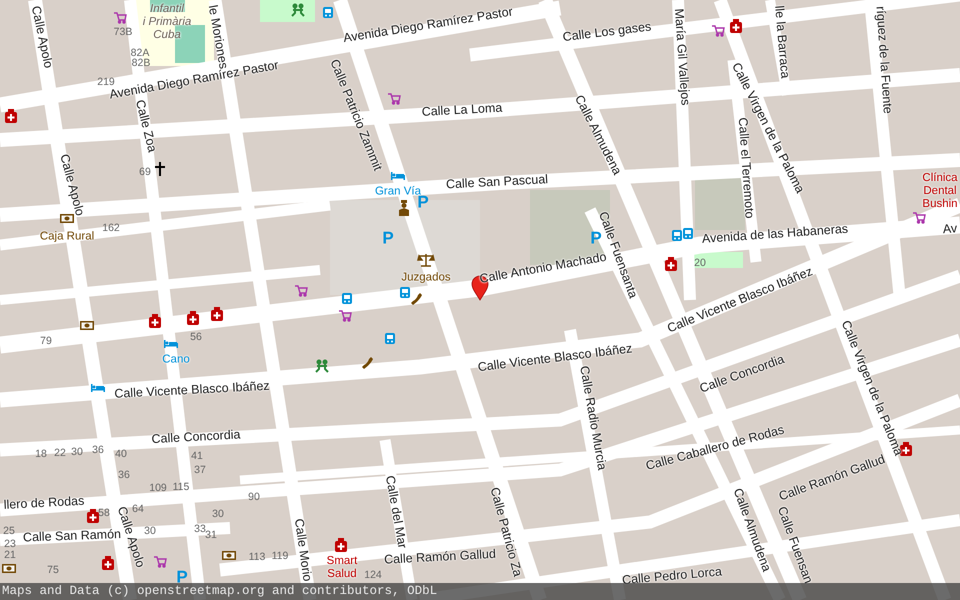 Image resolution: width=960 pixels, height=600 pixels. Describe the element at coordinates (682, 57) in the screenshot. I see `street-label: María Gil Vallejos` at that location.